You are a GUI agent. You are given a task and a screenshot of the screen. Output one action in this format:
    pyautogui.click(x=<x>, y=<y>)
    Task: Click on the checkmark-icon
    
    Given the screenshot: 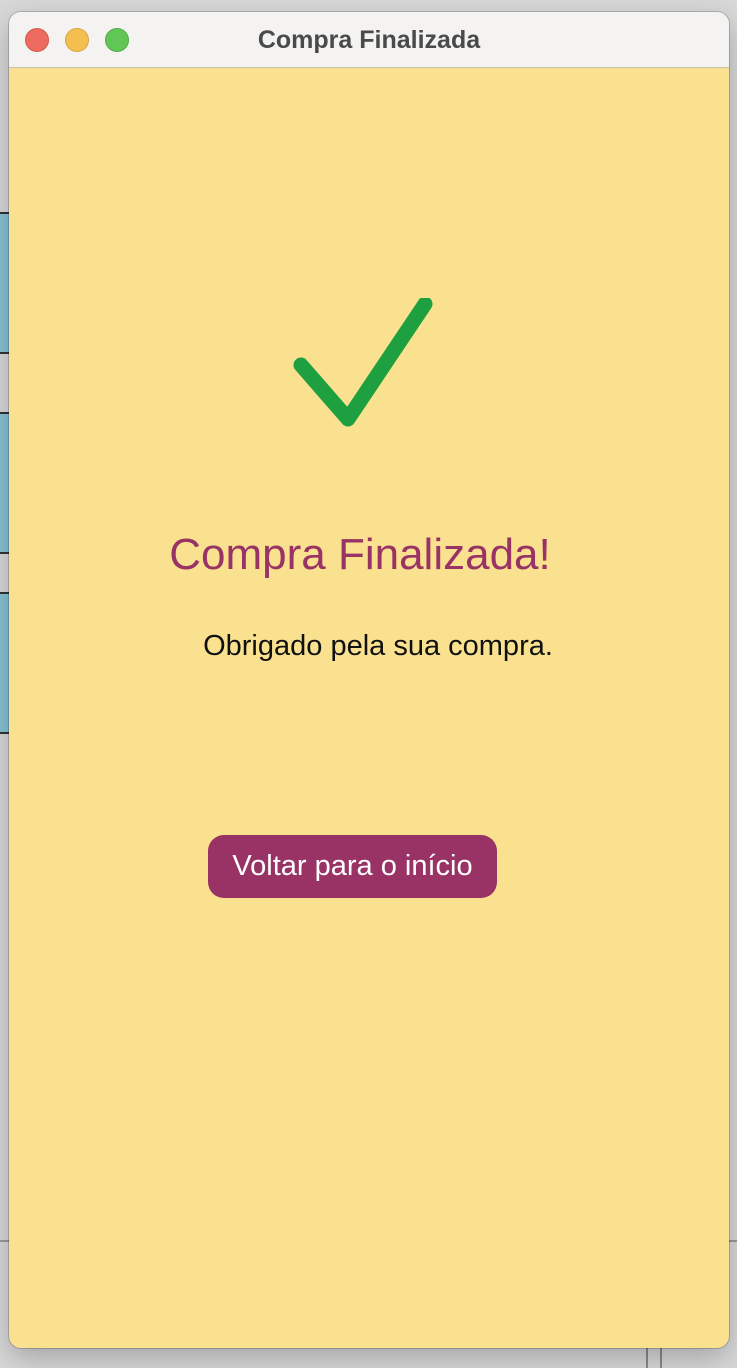 What is the action you would take?
    pyautogui.click(x=363, y=362)
    